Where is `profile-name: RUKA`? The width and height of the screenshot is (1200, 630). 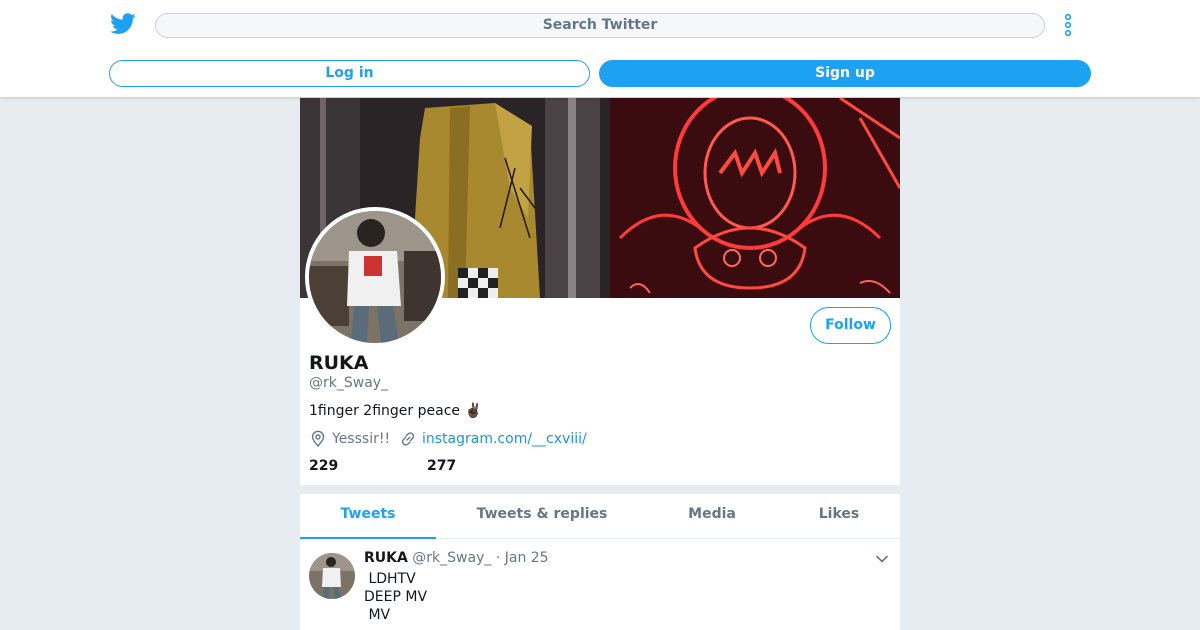
profile-name: RUKA is located at coordinates (339, 363).